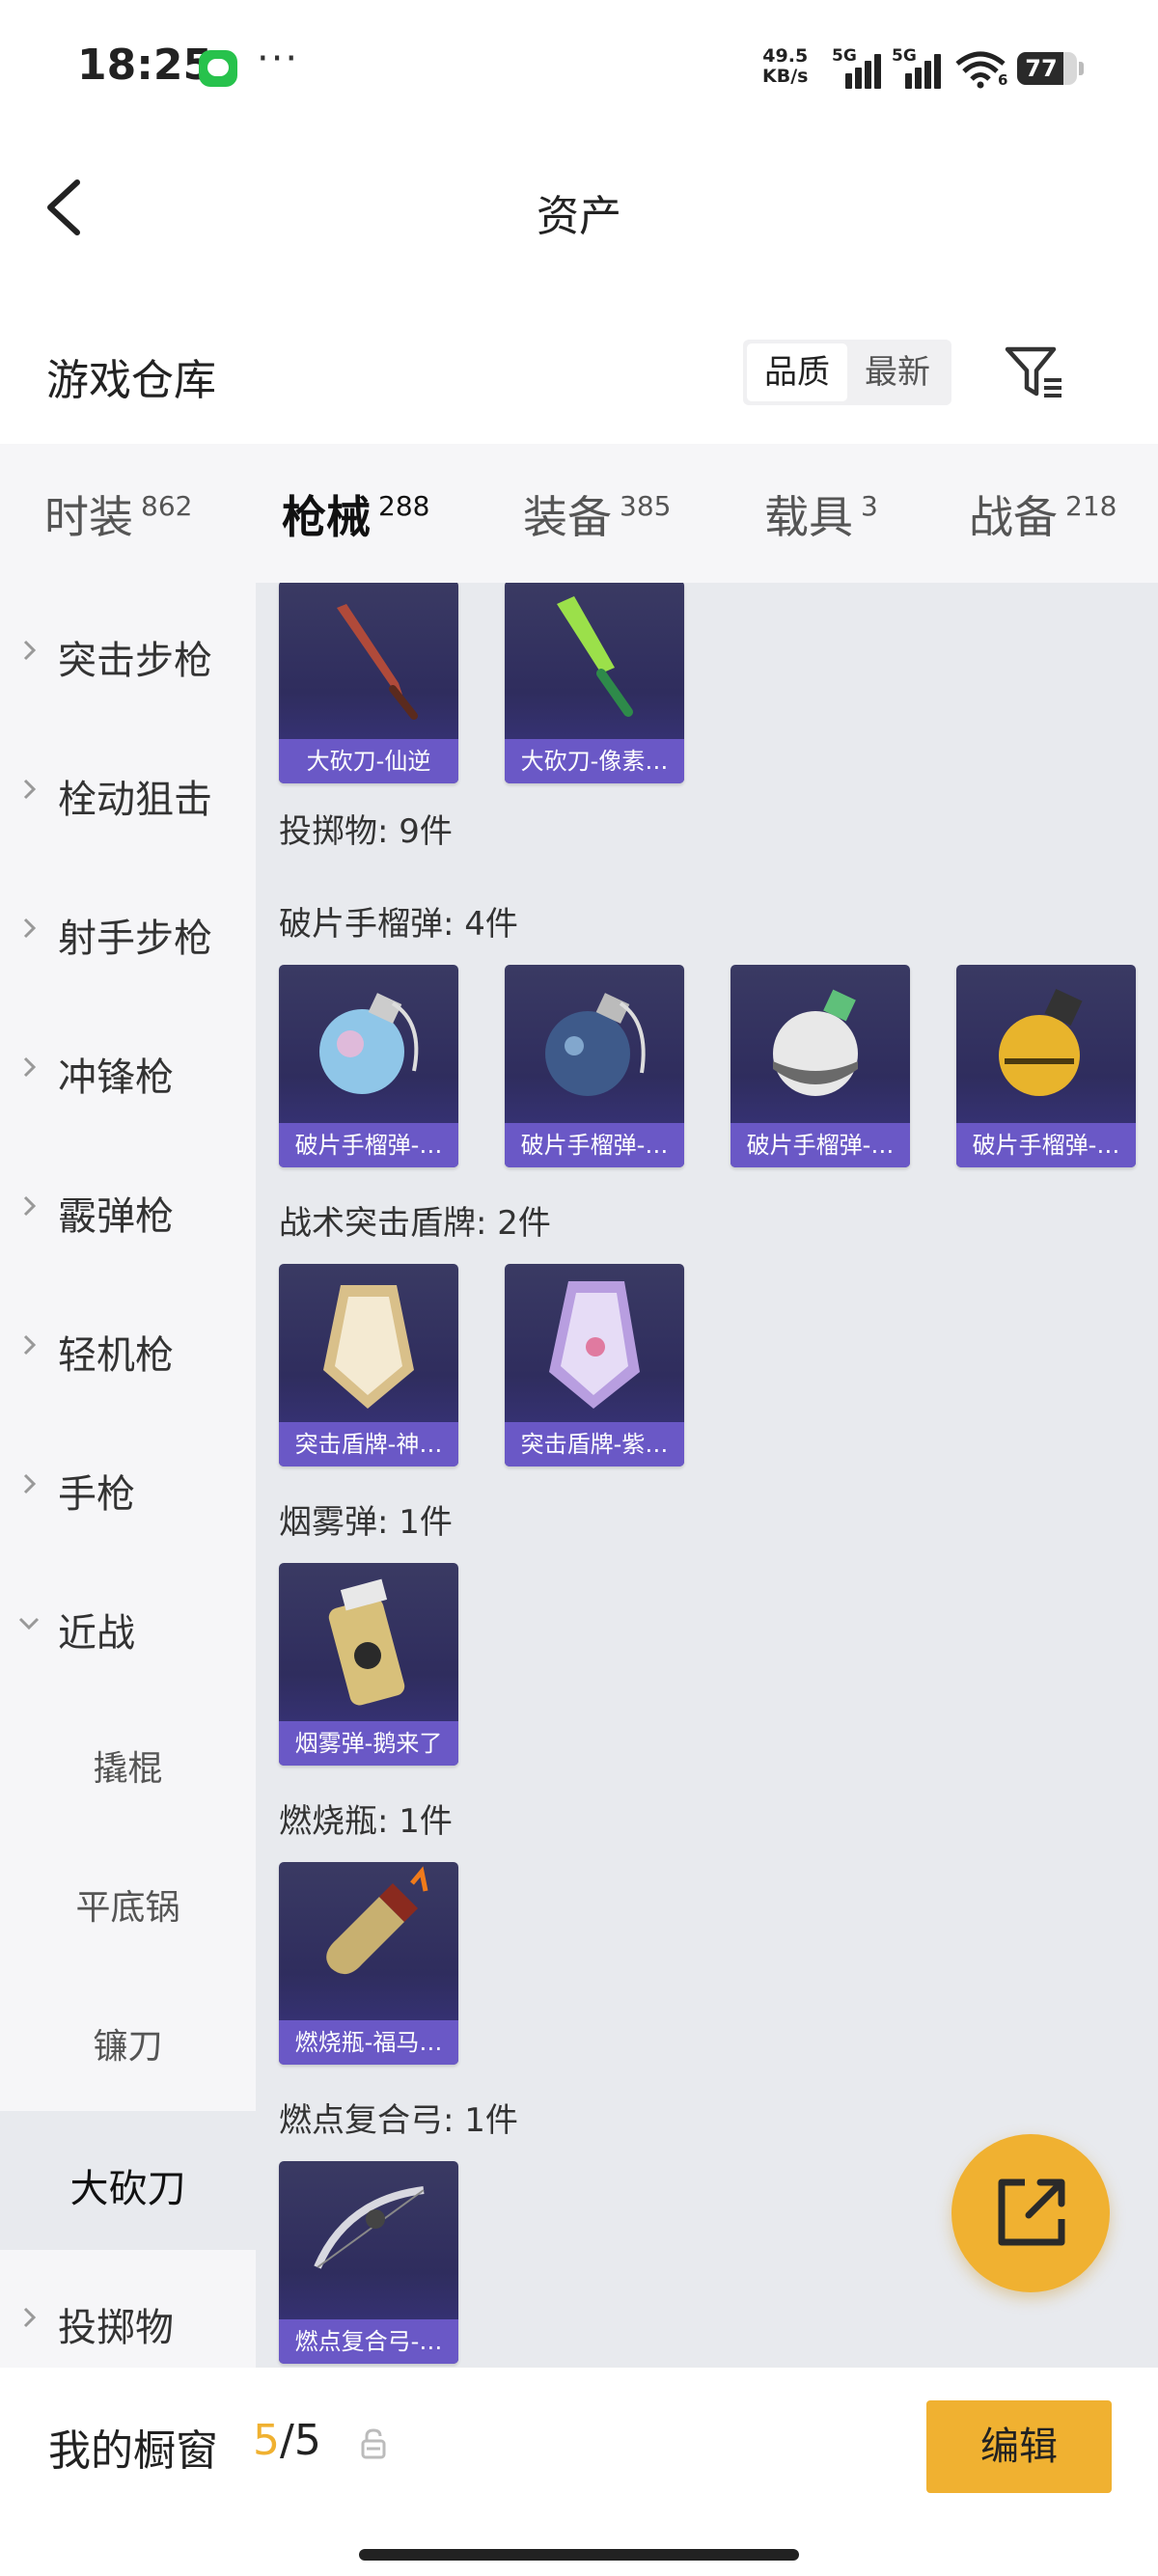 Image resolution: width=1158 pixels, height=2576 pixels. I want to click on sidebar-item-label: 手枪, so click(96, 1495).